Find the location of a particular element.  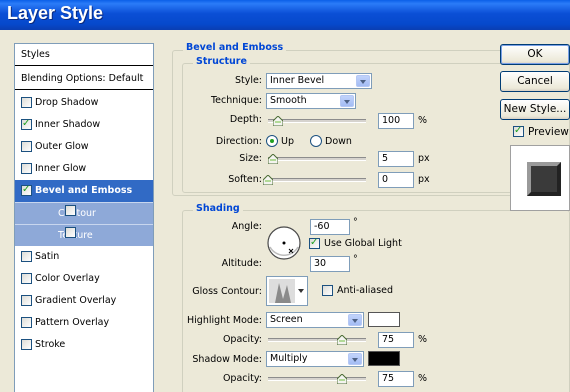

style-preview-thumbnail is located at coordinates (540, 178).